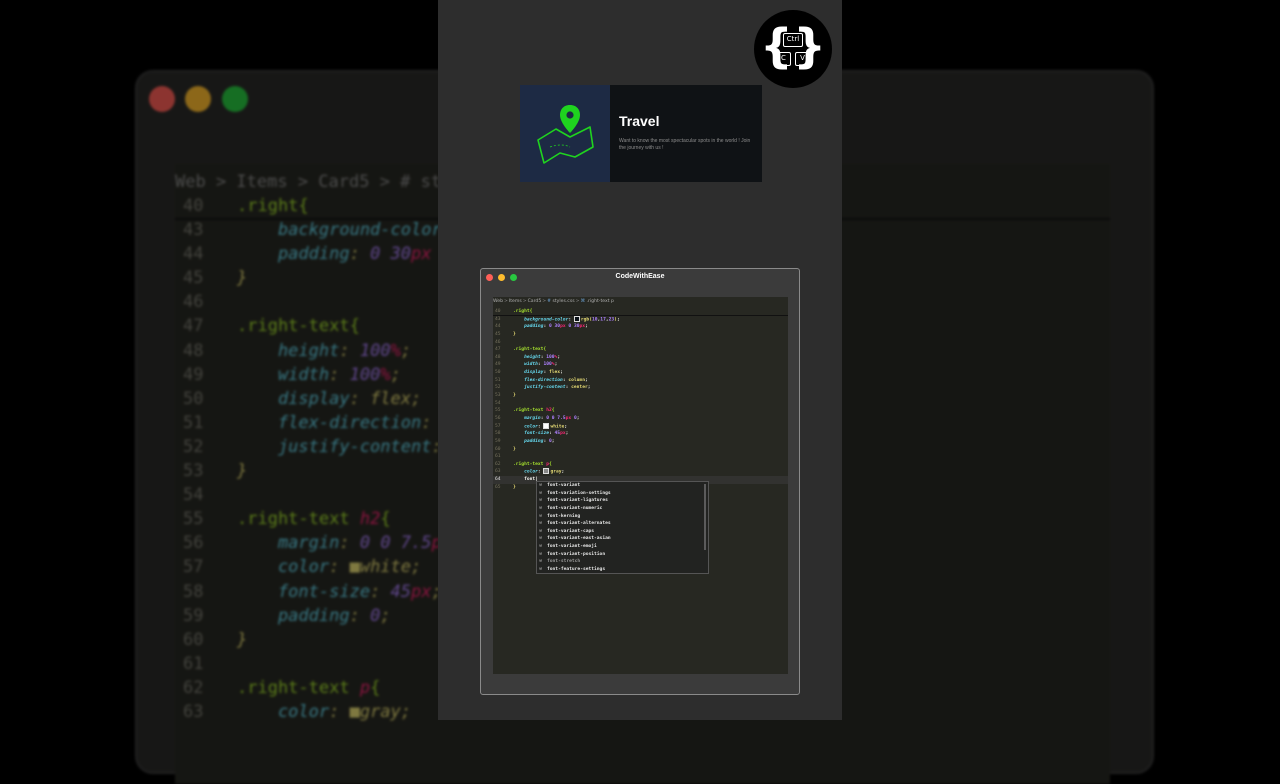 This screenshot has height=784, width=1280. What do you see at coordinates (640, 404) in the screenshot?
I see `code-line: 54` at bounding box center [640, 404].